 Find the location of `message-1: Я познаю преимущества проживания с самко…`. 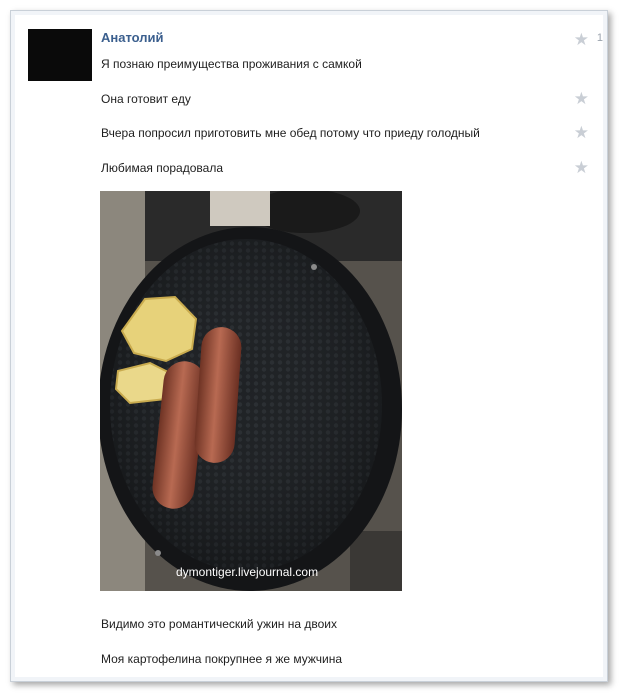

message-1: Я познаю преимущества проживания с самко… is located at coordinates (231, 64).